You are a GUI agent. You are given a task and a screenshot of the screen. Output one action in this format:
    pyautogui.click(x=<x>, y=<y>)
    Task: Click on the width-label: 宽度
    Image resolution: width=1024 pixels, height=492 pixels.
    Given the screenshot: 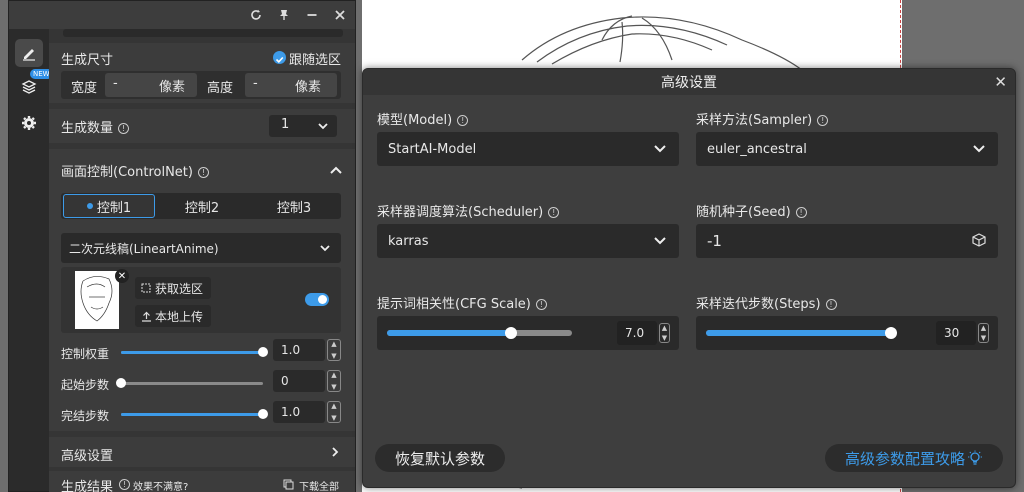 What is the action you would take?
    pyautogui.click(x=84, y=88)
    